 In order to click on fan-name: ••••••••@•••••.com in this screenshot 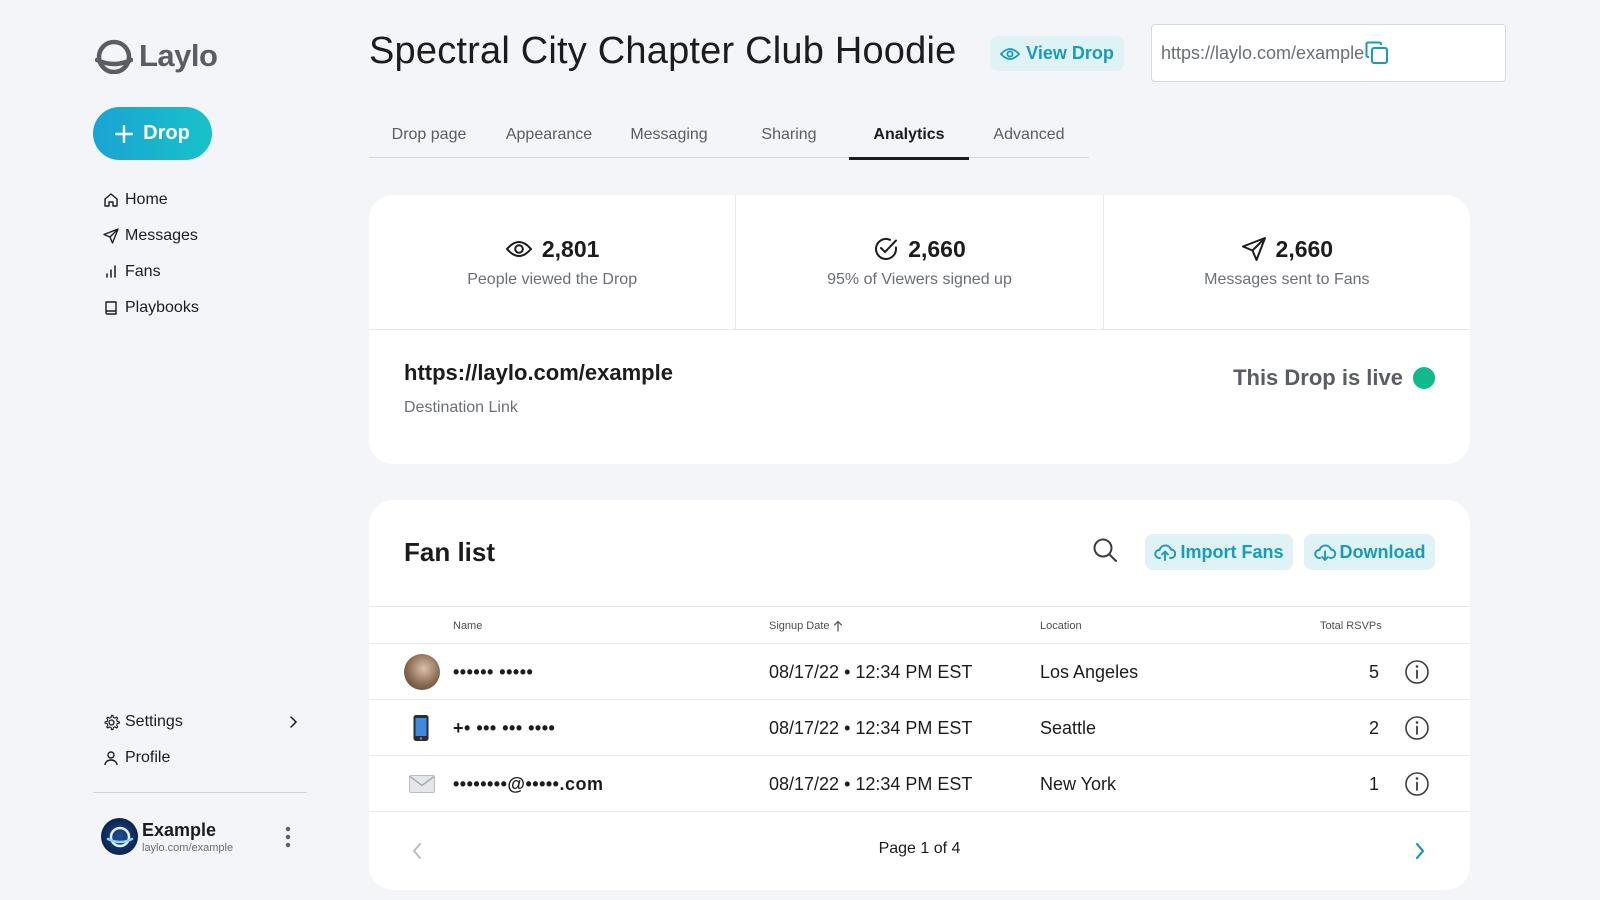, I will do `click(528, 783)`.